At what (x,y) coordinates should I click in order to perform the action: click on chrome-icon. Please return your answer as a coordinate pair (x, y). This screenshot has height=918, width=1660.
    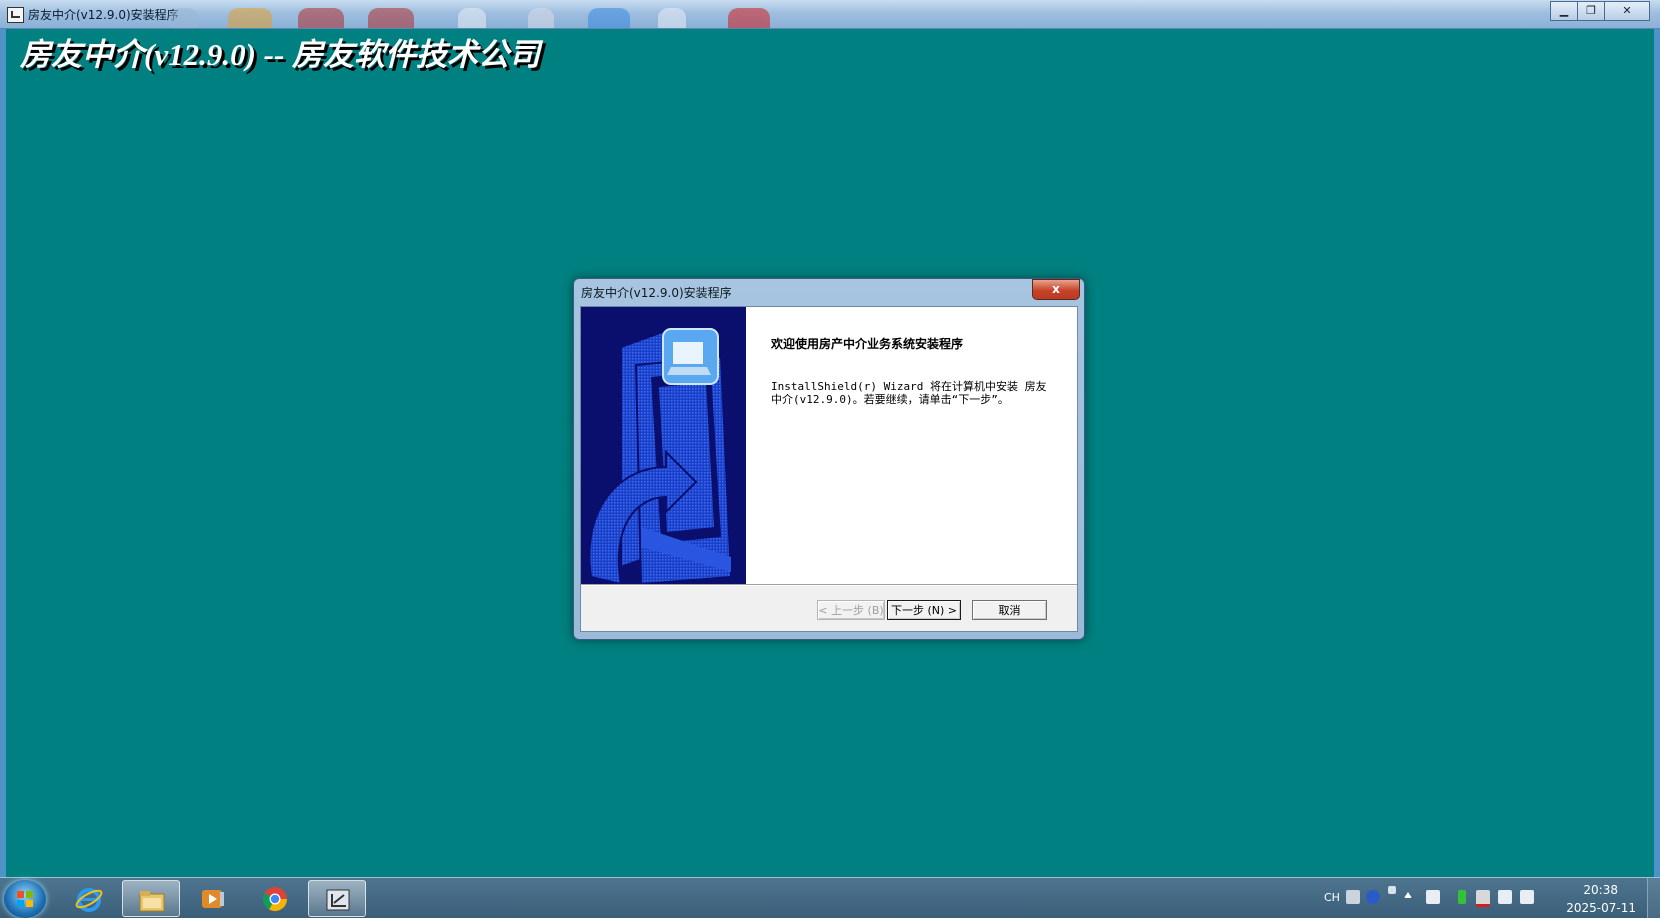
    Looking at the image, I should click on (274, 899).